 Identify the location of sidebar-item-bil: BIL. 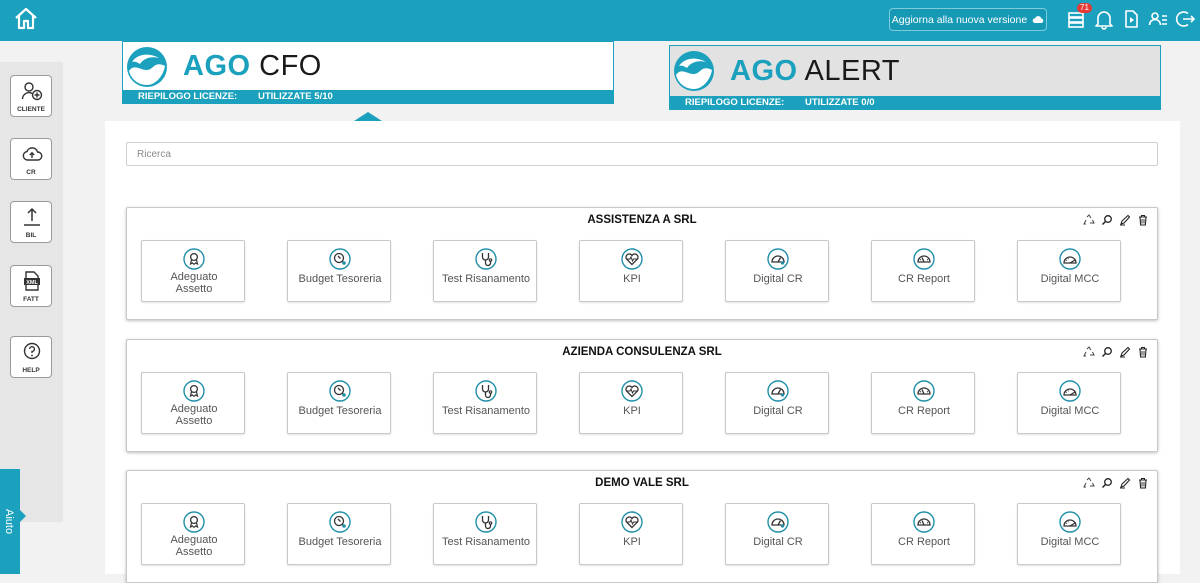
(31, 222).